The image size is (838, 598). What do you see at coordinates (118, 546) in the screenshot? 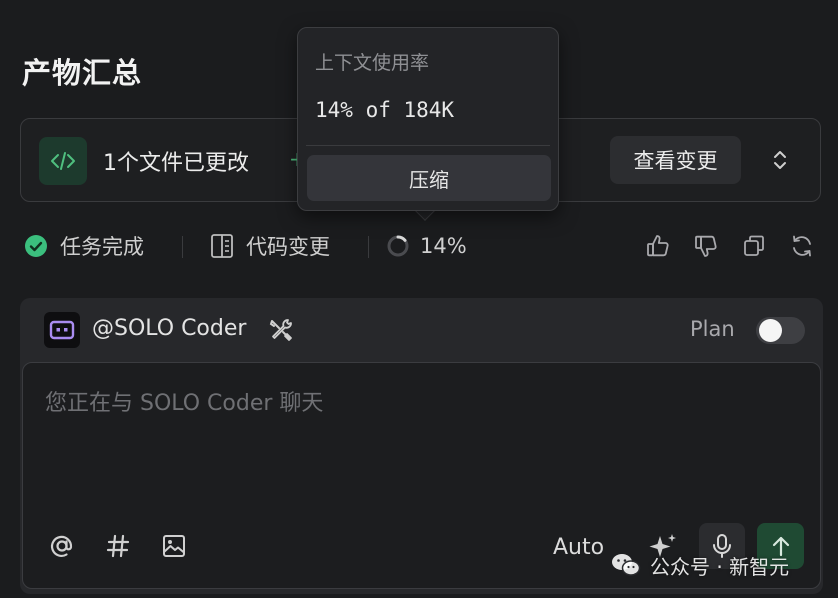
I see `hash-icon` at bounding box center [118, 546].